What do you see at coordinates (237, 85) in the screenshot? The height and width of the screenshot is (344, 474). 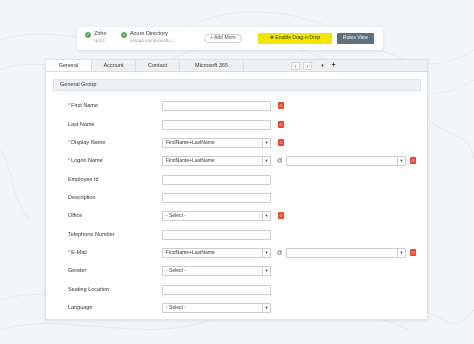 I see `general-group-header: General Group` at bounding box center [237, 85].